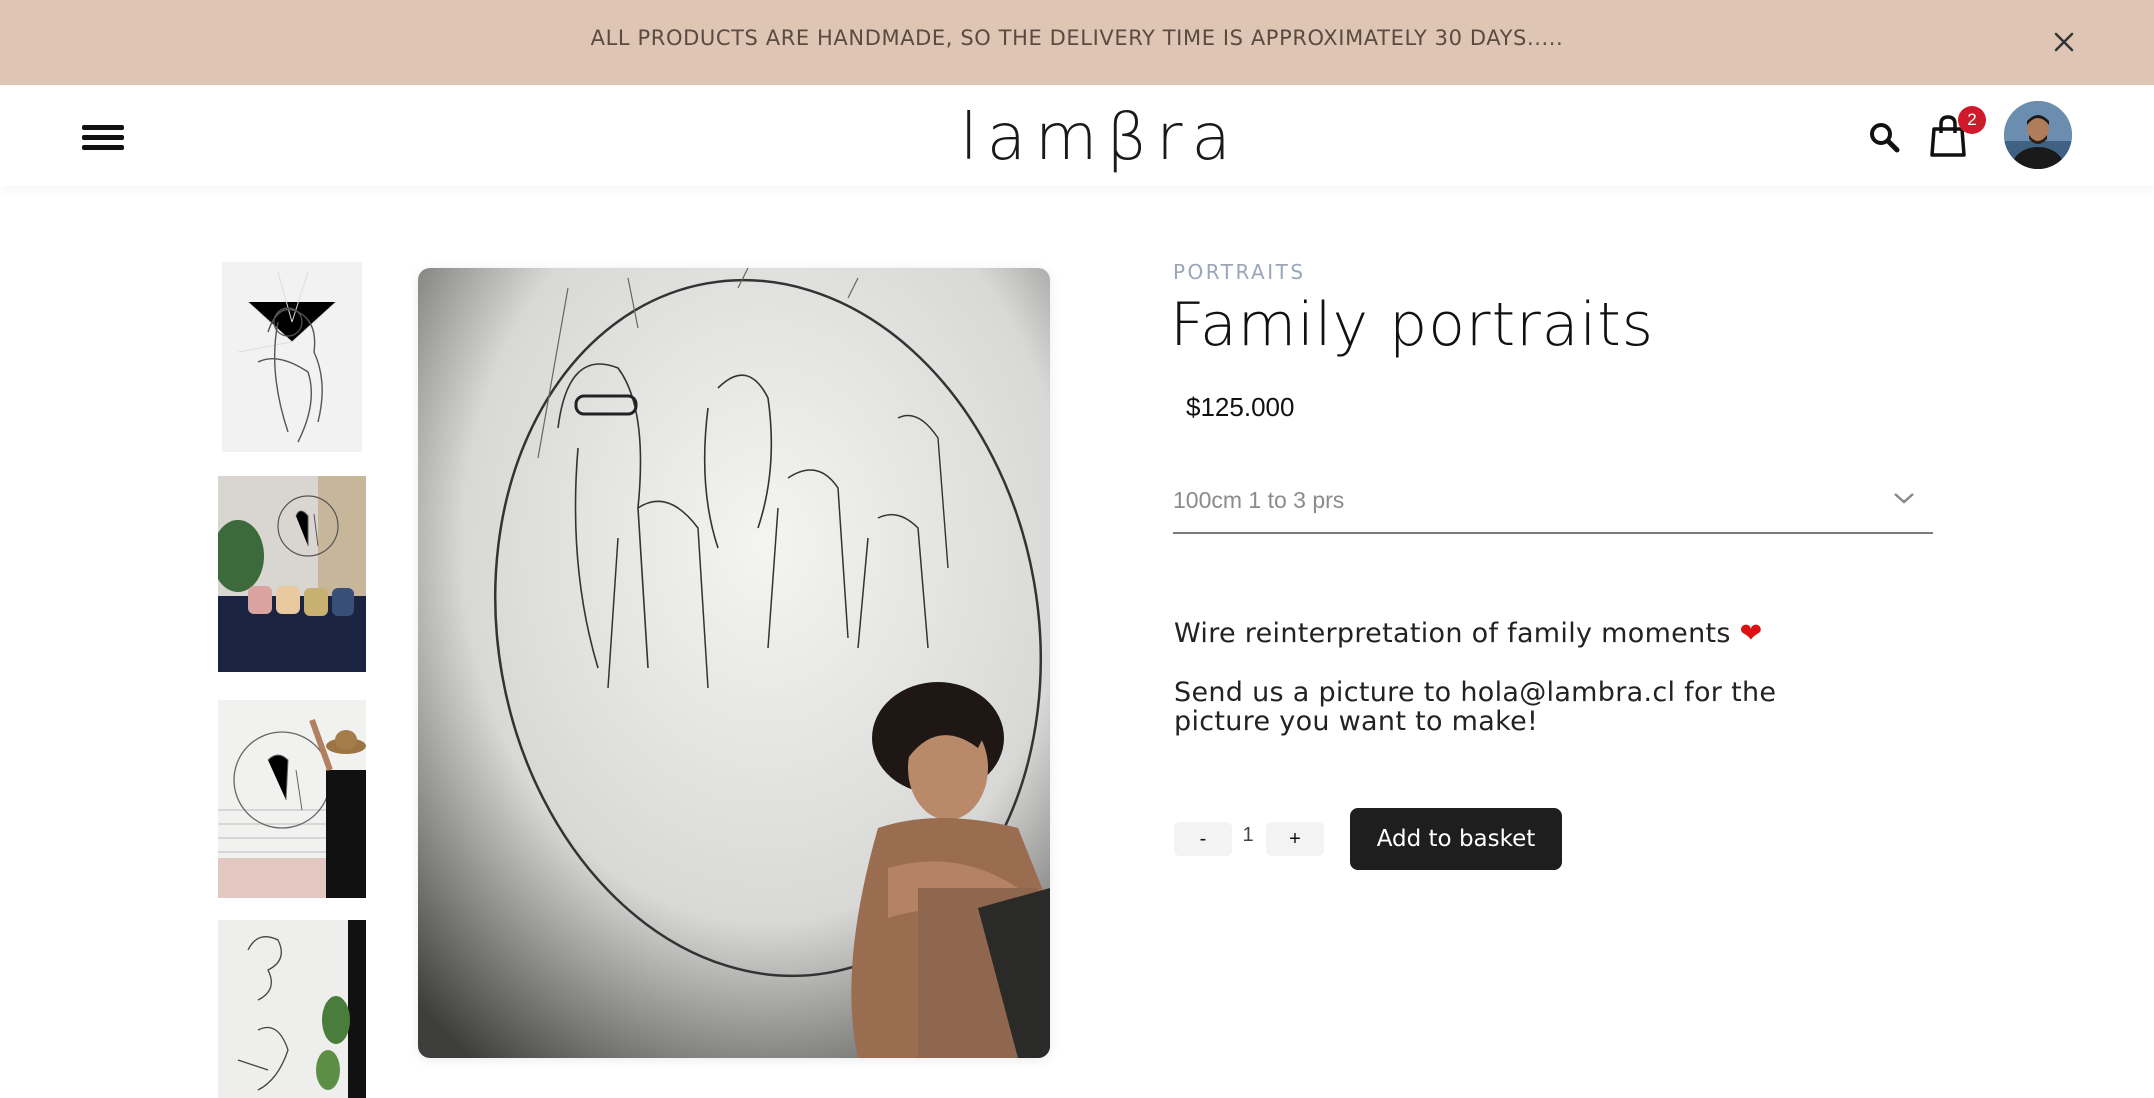 The width and height of the screenshot is (2154, 1098). I want to click on wire-faces-plant-thumbnail, so click(292, 1009).